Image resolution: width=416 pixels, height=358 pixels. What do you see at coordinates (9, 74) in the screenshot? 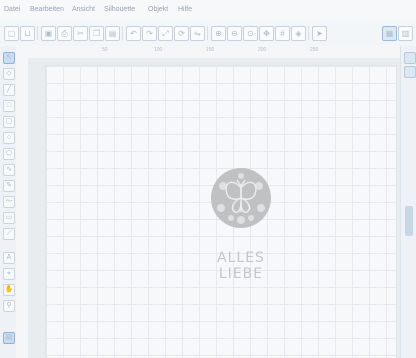
I see `edit-points-icon: ◇` at bounding box center [9, 74].